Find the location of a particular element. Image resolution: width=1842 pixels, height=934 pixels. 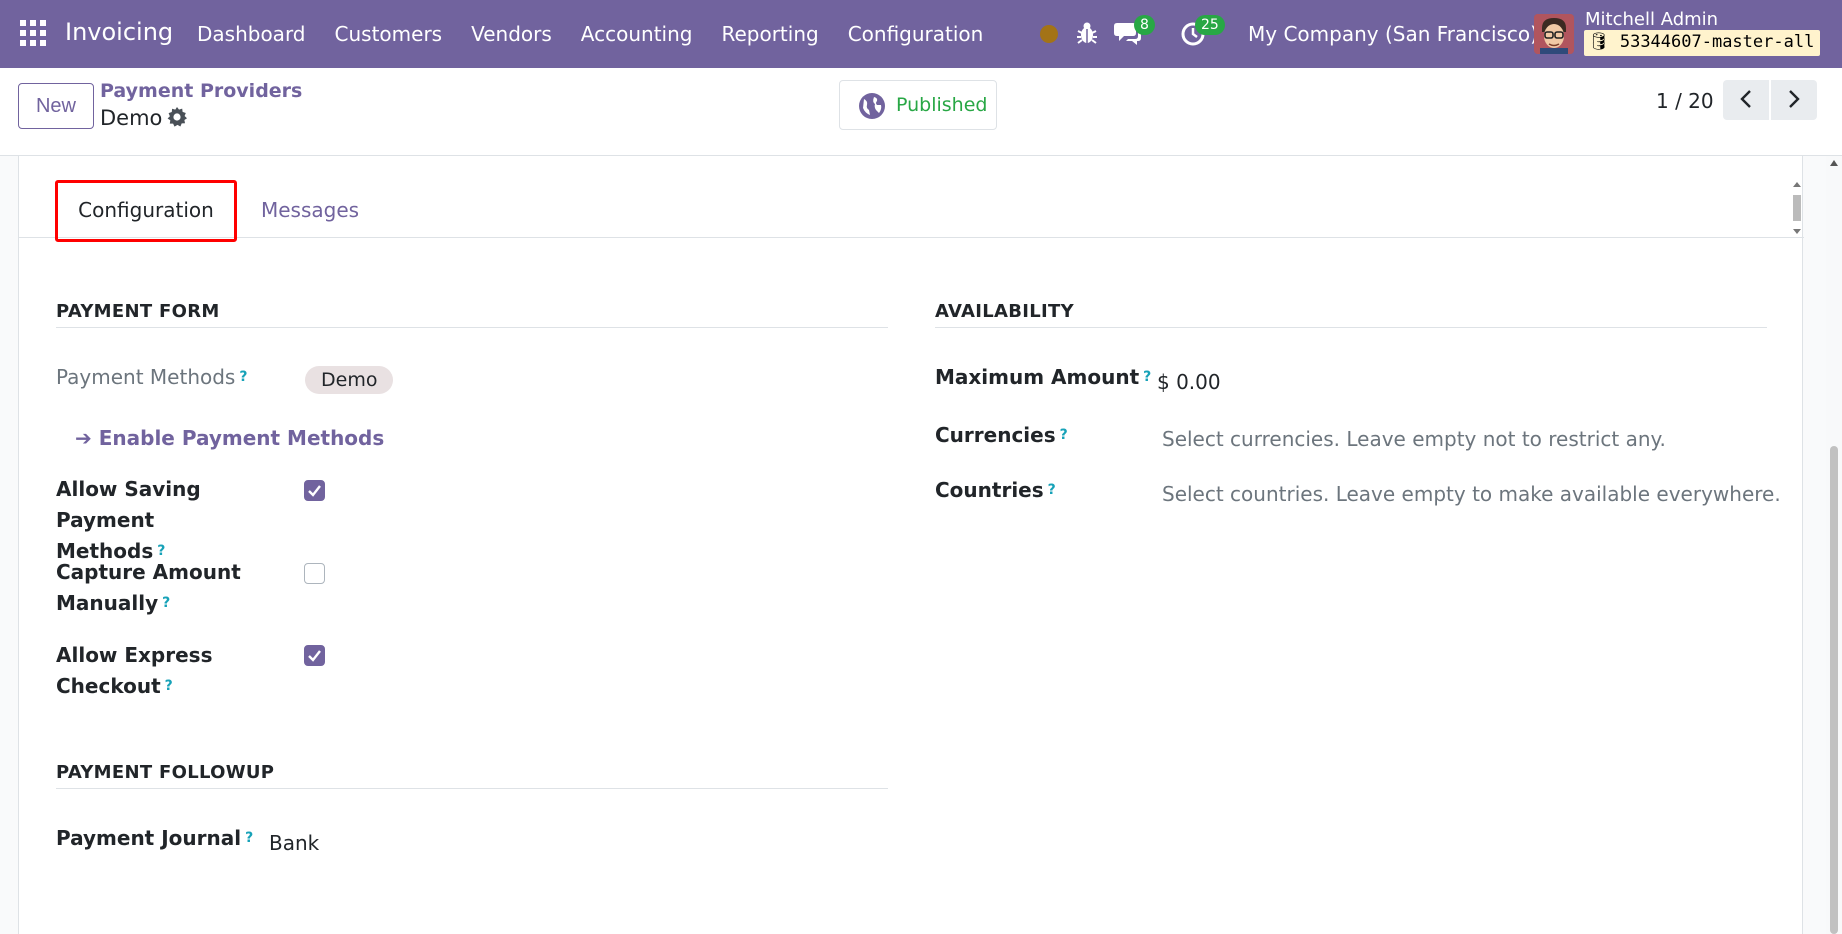

tab-messages: Messages is located at coordinates (310, 210).